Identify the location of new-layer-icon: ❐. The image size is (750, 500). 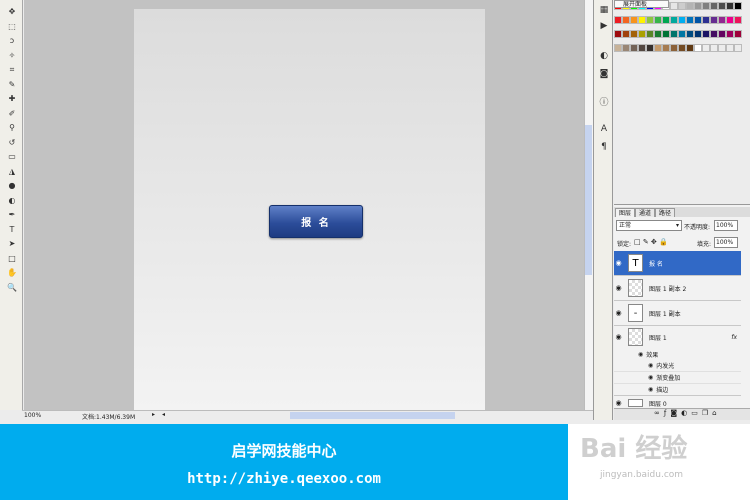
(707, 413).